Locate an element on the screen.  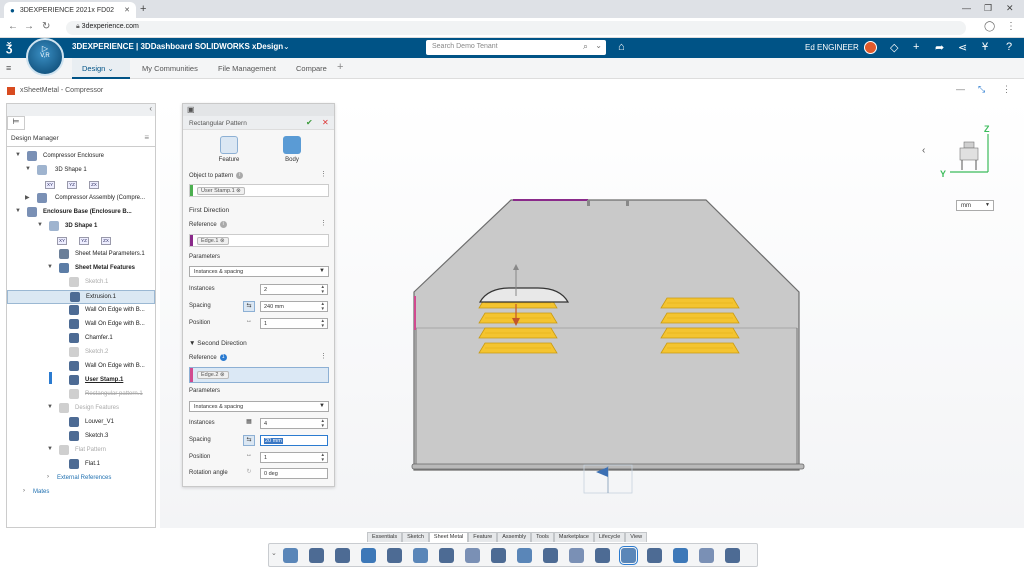
object-chip: User Stamp.1 ⊗ is located at coordinates (221, 191).